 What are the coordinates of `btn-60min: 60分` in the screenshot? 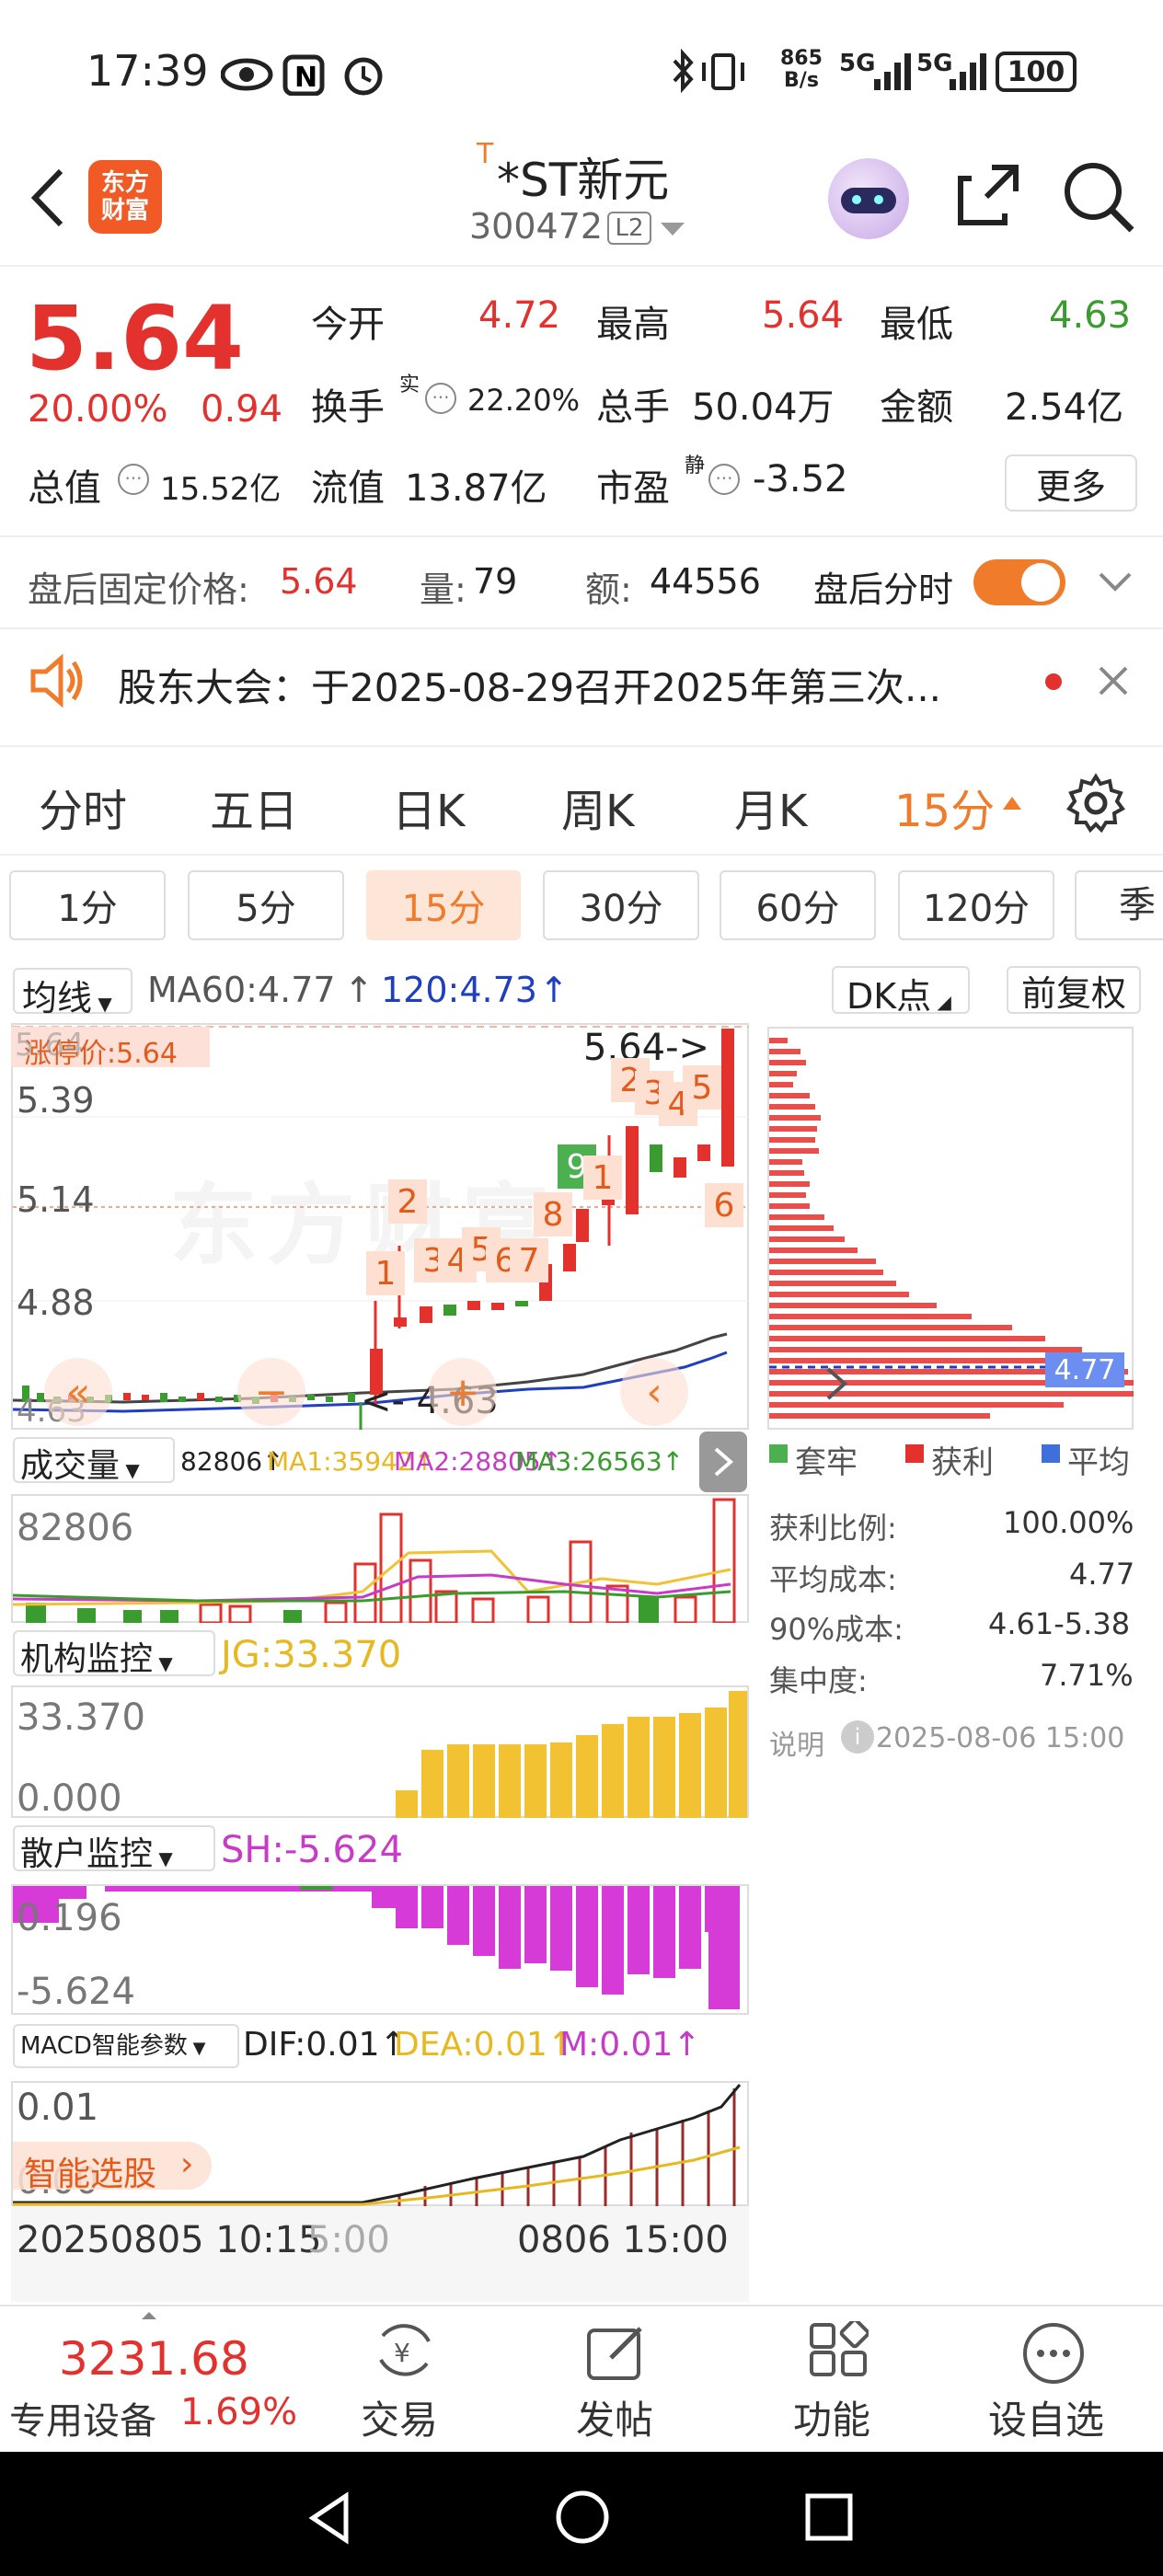 It's located at (798, 905).